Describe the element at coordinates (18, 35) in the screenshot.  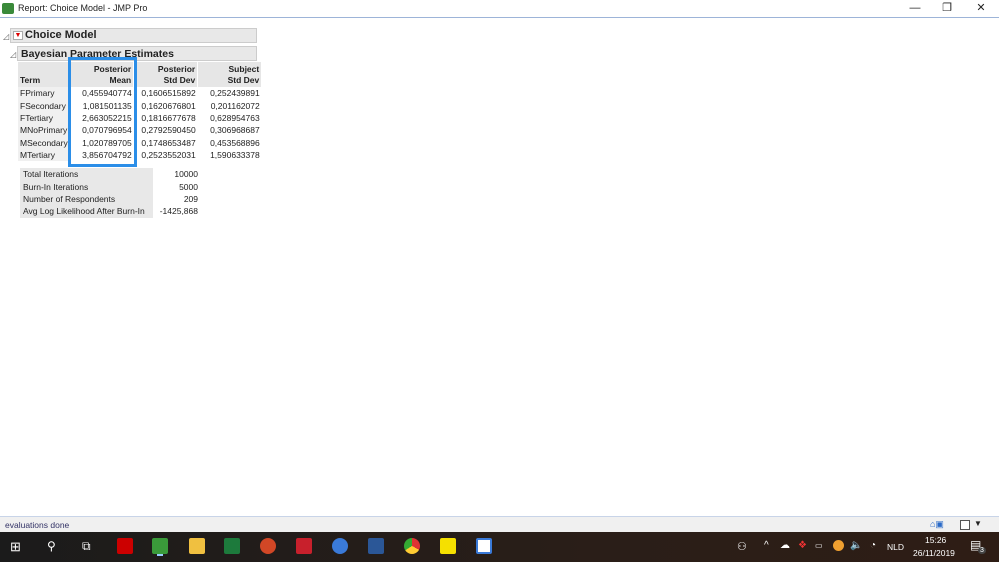
I see `red-triangle-menu-icon: ▼` at that location.